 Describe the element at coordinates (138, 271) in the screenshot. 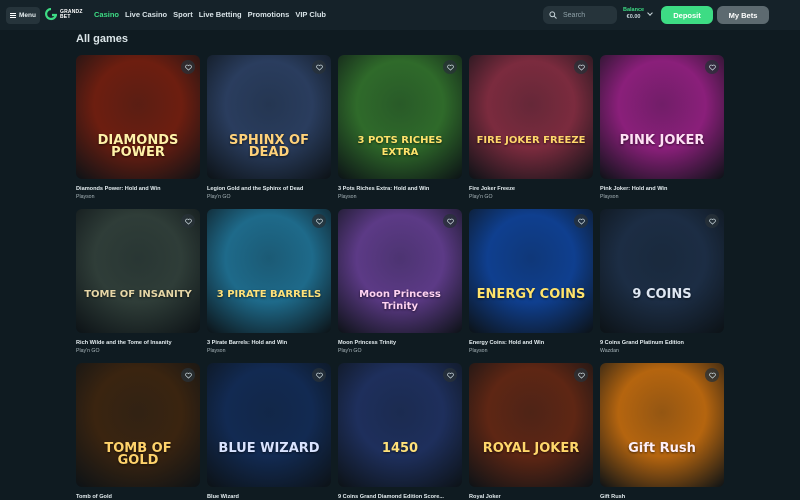

I see `game-thumbnail: TOME OF INSANITY` at that location.